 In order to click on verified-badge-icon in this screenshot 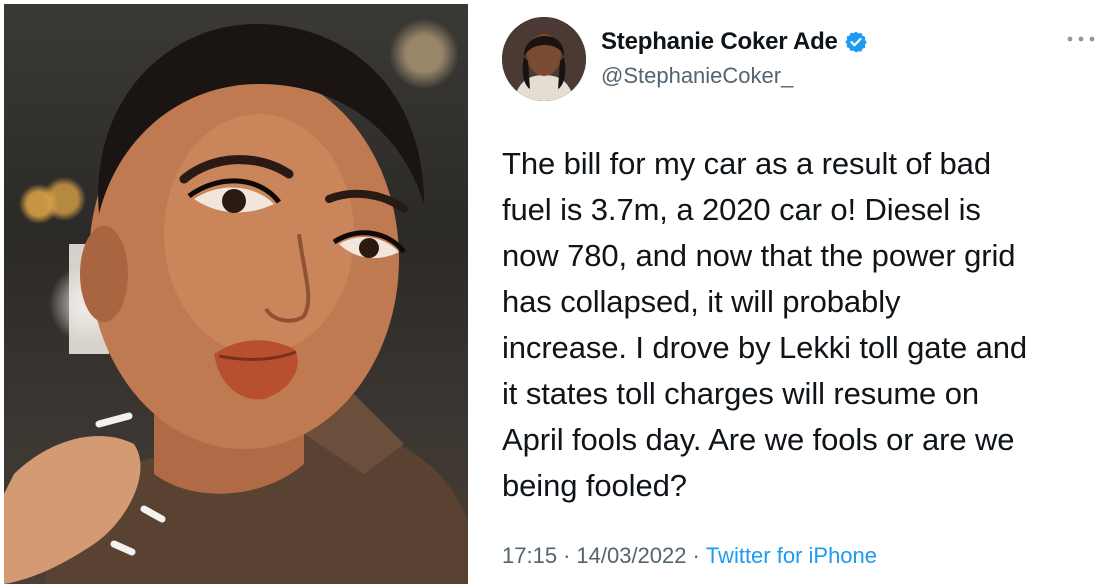, I will do `click(855, 42)`.